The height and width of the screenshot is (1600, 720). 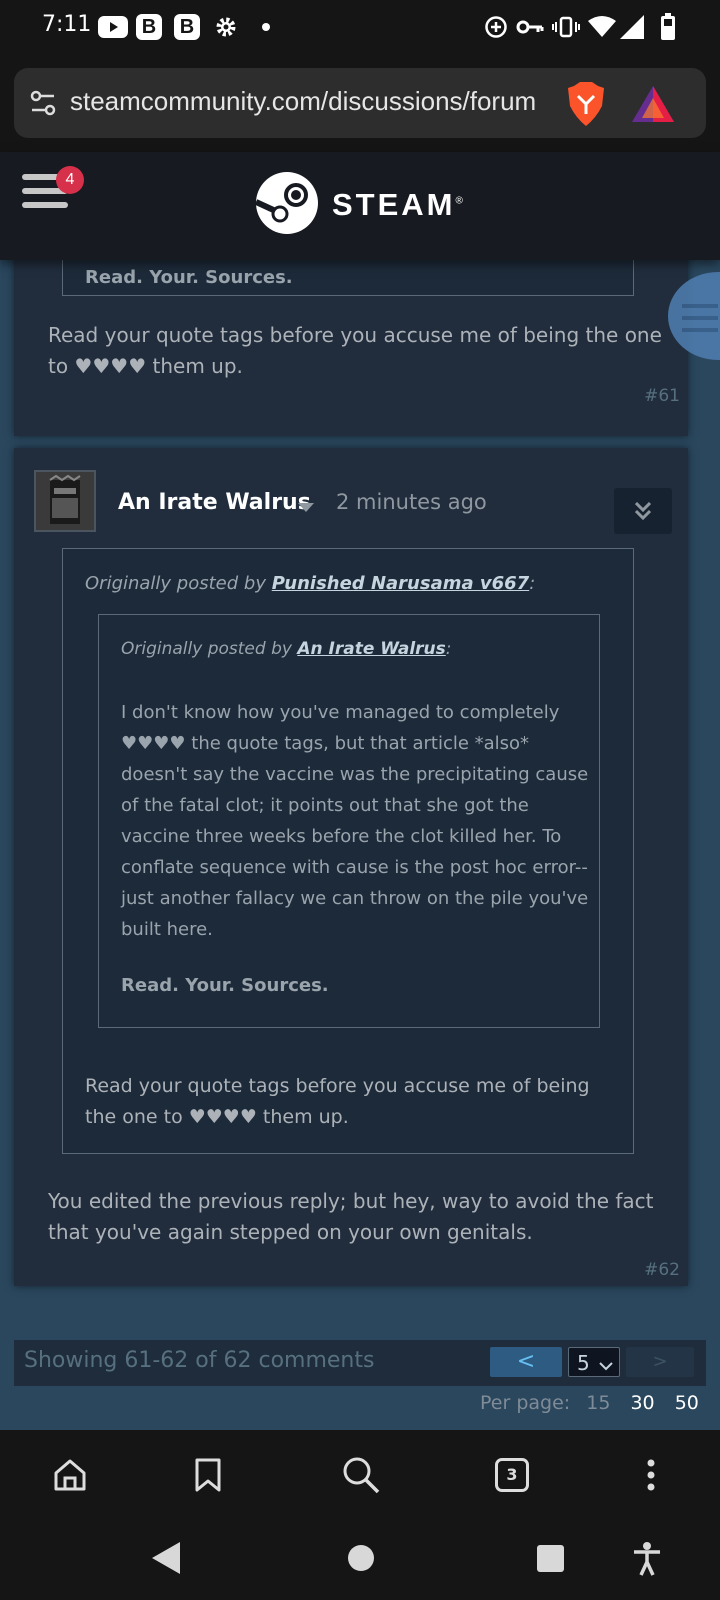 I want to click on notification-badge: 4, so click(x=70, y=180).